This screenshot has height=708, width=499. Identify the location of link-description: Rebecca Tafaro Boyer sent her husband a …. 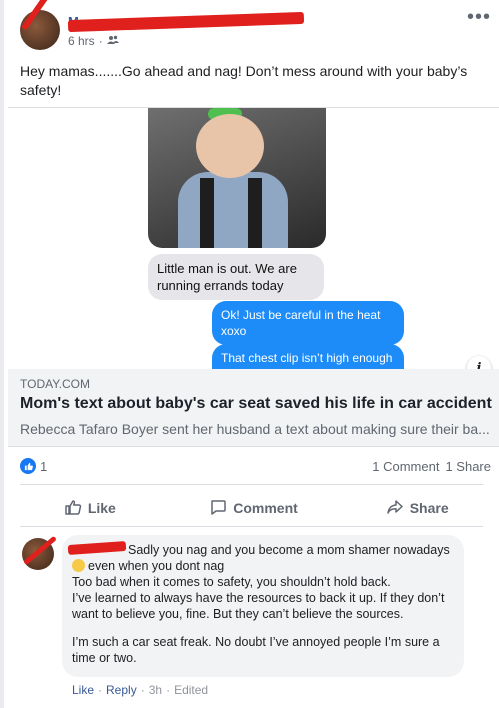
(255, 429).